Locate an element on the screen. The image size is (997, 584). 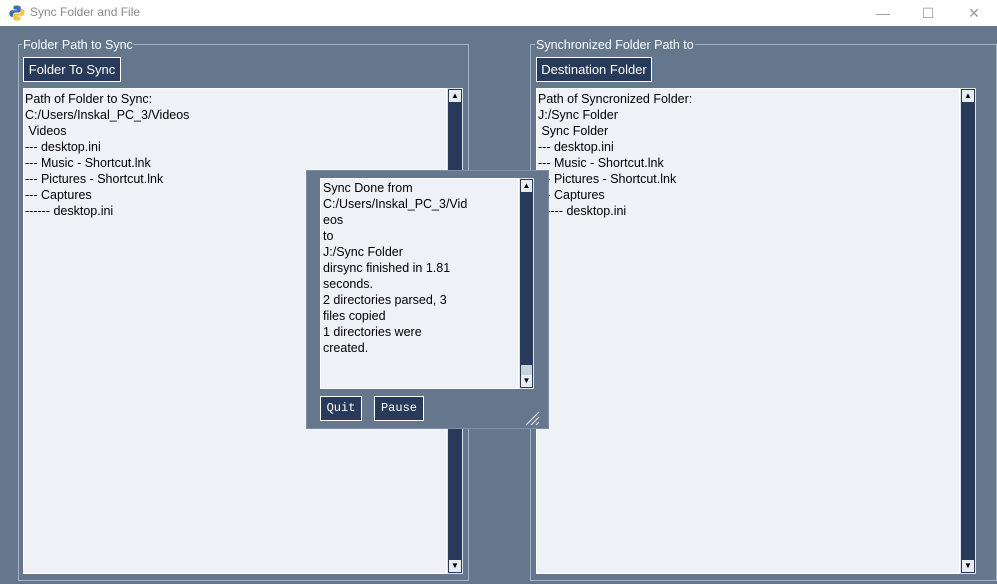
title-bar: Sync Folder and File — ☐ ✕ is located at coordinates (498, 13).